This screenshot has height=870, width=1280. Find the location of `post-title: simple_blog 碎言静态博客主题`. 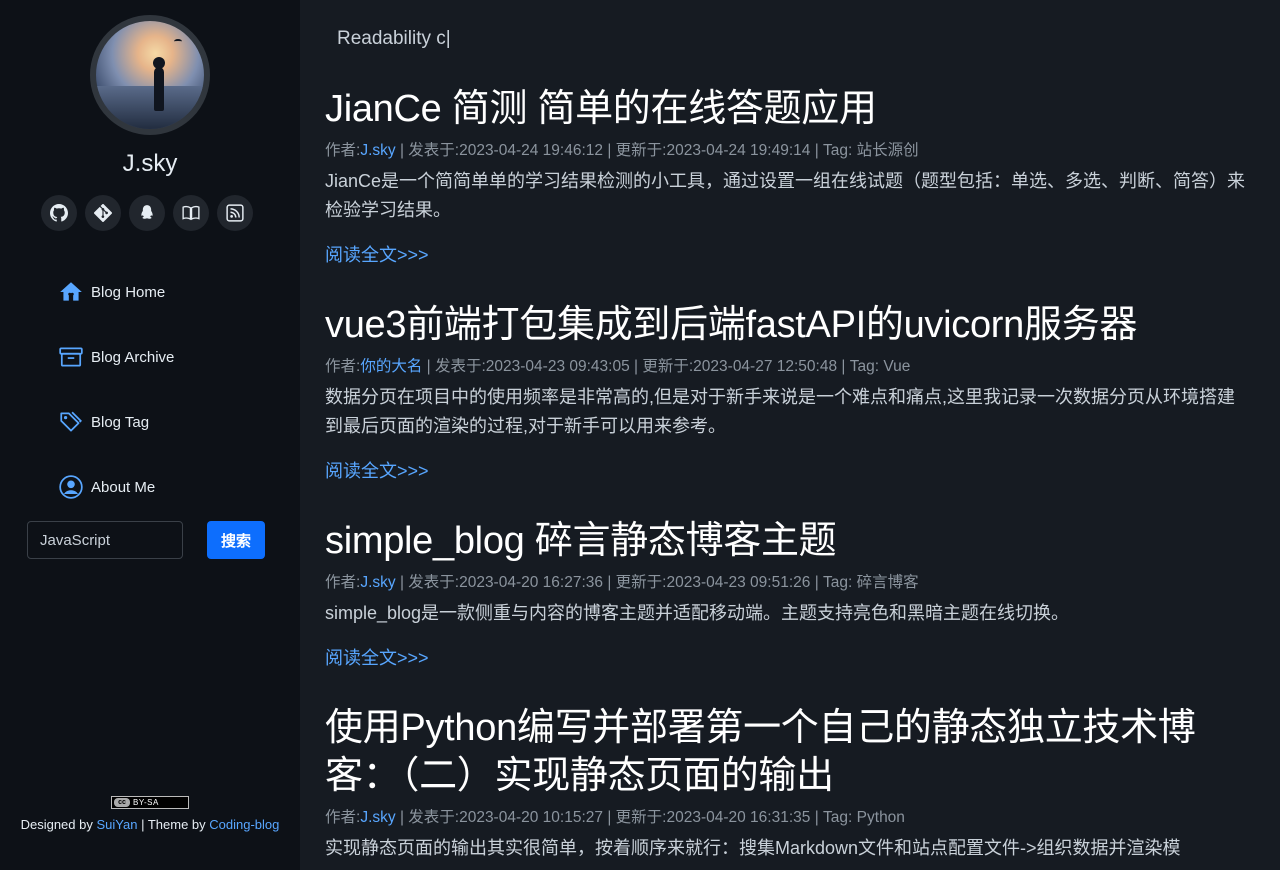

post-title: simple_blog 碎言静态博客主题 is located at coordinates (790, 541).